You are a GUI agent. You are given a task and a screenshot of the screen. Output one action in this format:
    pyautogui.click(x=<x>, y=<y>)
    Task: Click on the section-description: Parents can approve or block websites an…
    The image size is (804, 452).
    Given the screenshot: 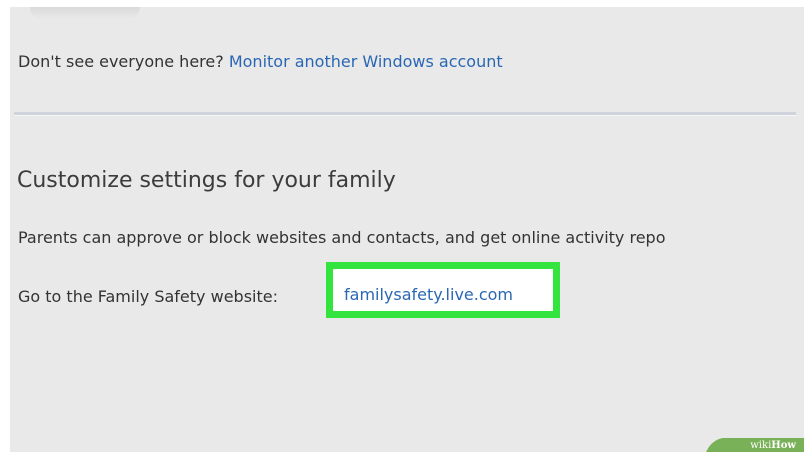 What is the action you would take?
    pyautogui.click(x=342, y=237)
    